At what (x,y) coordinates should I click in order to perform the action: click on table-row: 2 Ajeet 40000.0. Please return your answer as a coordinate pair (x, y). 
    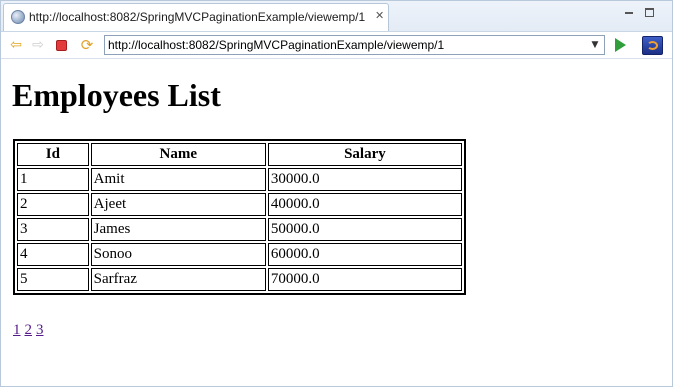
    Looking at the image, I should click on (239, 204).